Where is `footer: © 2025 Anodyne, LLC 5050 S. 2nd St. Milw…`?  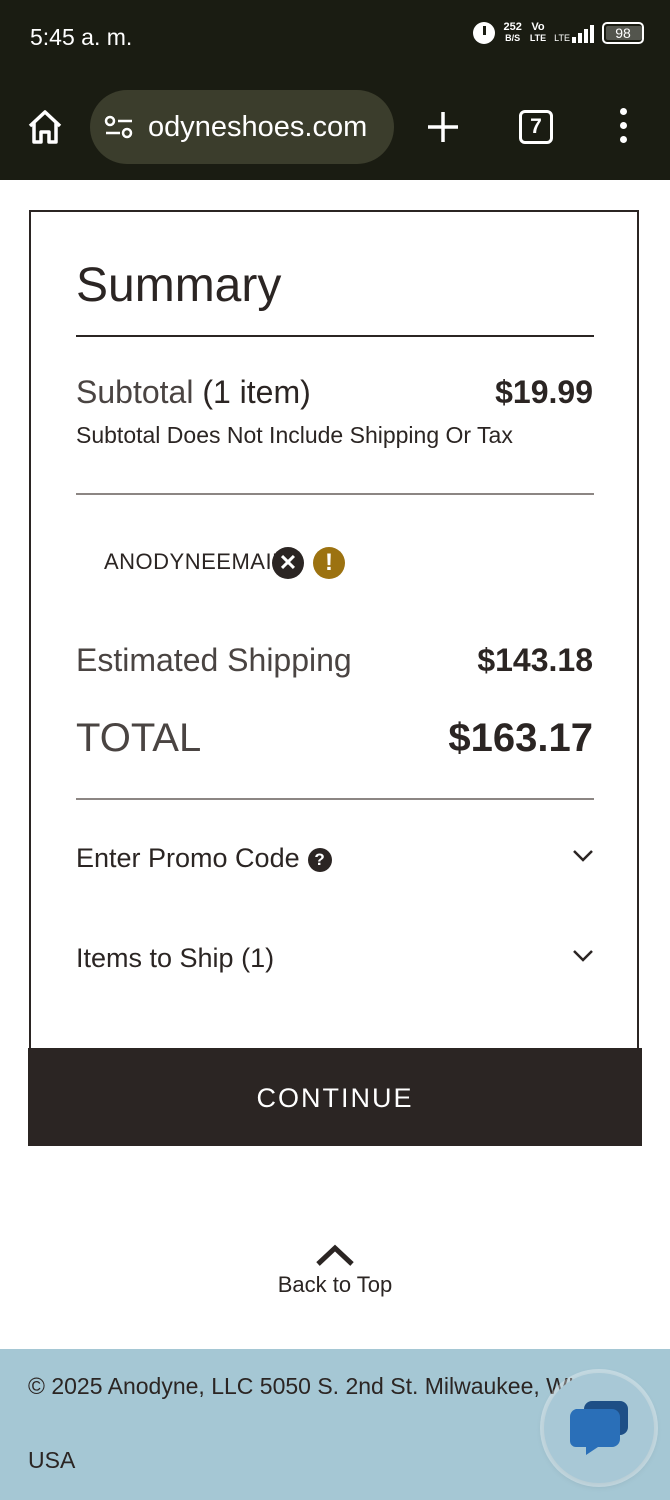
footer: © 2025 Anodyne, LLC 5050 S. 2nd St. Milw… is located at coordinates (335, 1424).